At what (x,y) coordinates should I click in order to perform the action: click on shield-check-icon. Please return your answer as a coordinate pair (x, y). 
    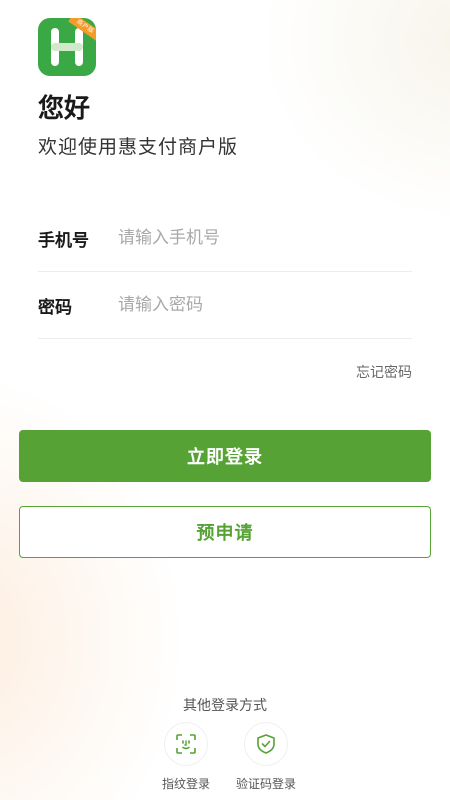
    Looking at the image, I should click on (266, 744).